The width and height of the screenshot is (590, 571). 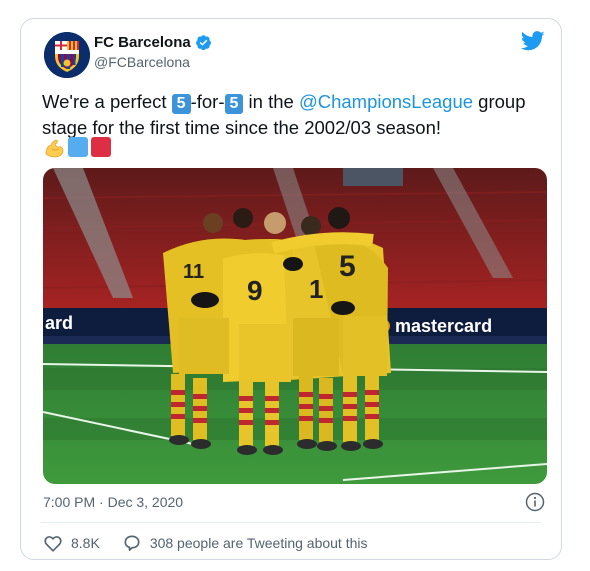 I want to click on like-count: 8.8K, so click(x=85, y=543).